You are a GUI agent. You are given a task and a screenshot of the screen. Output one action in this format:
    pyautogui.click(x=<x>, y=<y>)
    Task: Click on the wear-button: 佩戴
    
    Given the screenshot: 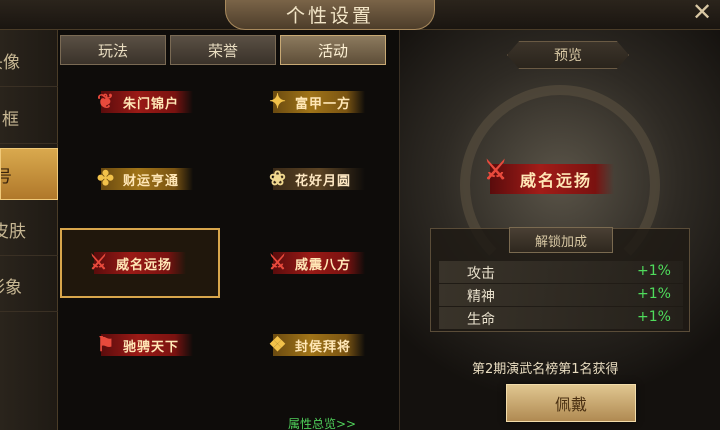 What is the action you would take?
    pyautogui.click(x=571, y=403)
    